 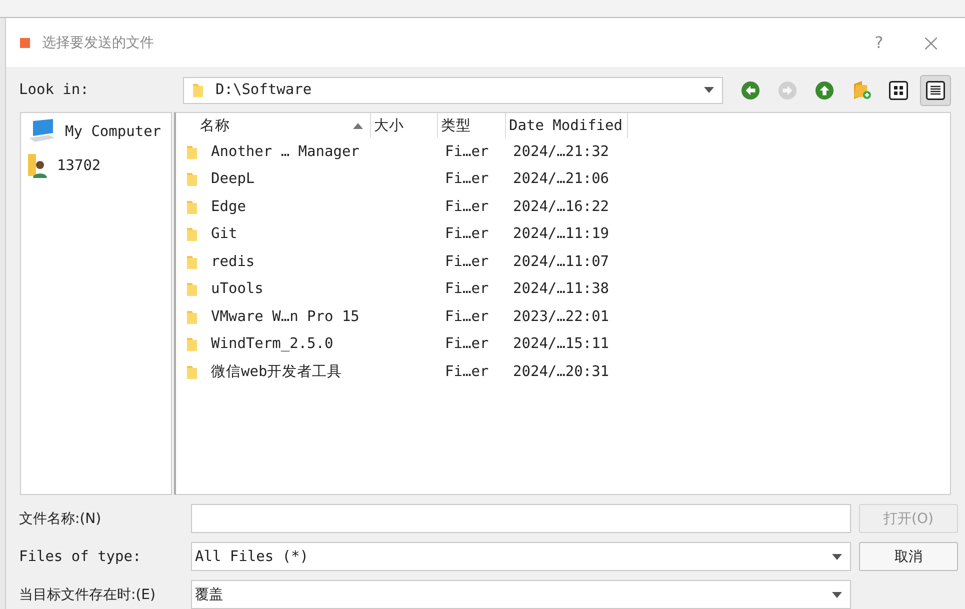 I want to click on table-cell-text: 2024/…15:11, so click(x=561, y=344).